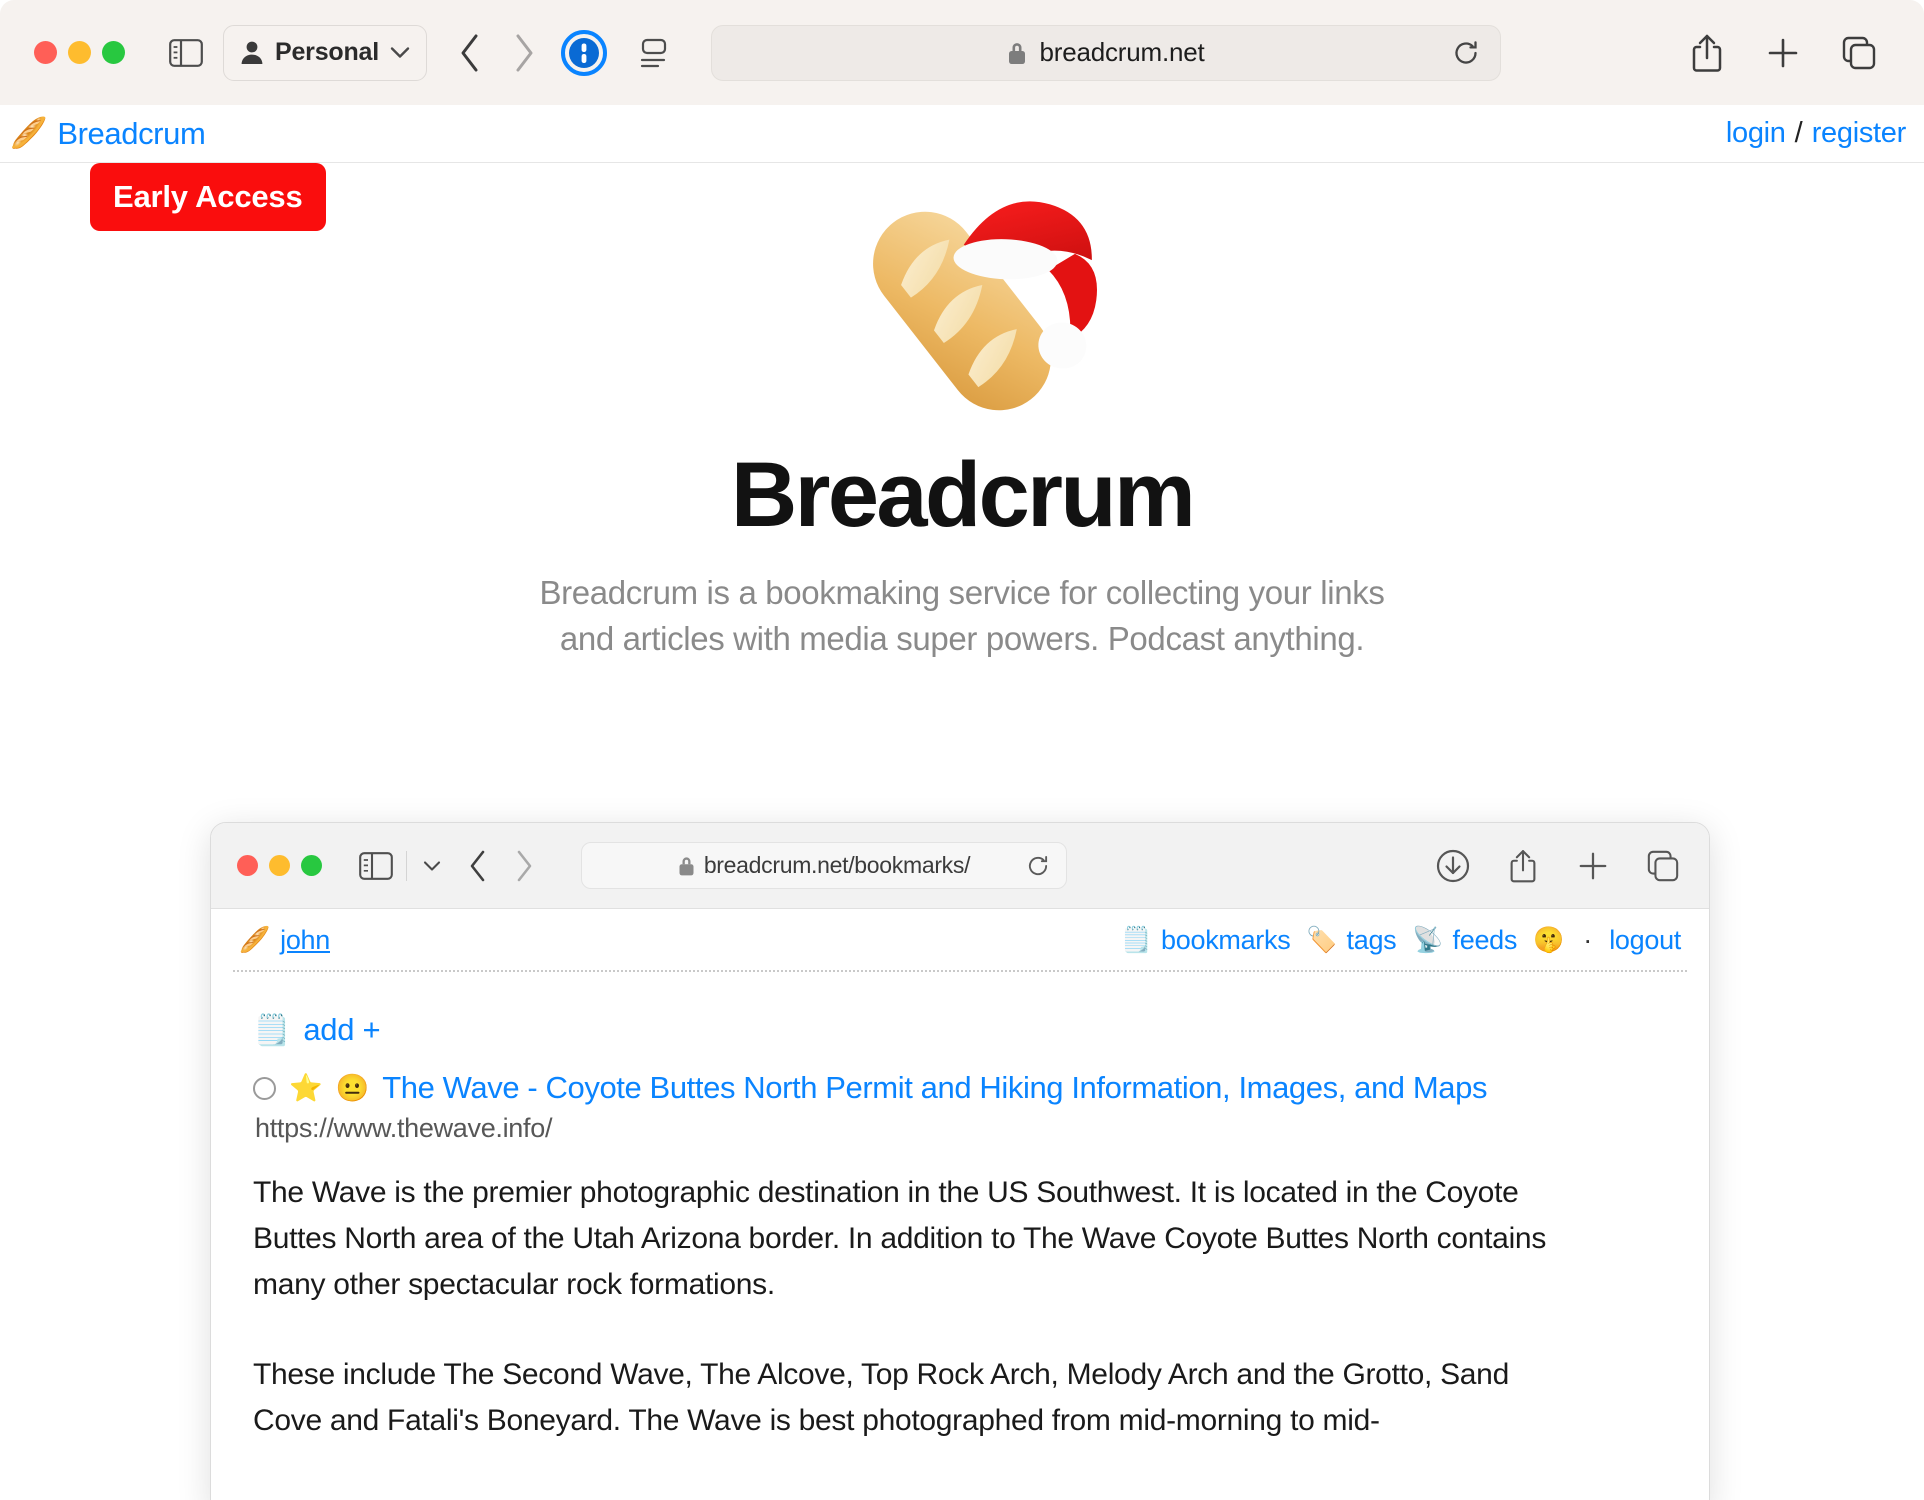 The width and height of the screenshot is (1924, 1500). I want to click on inner-window-controls, so click(279, 865).